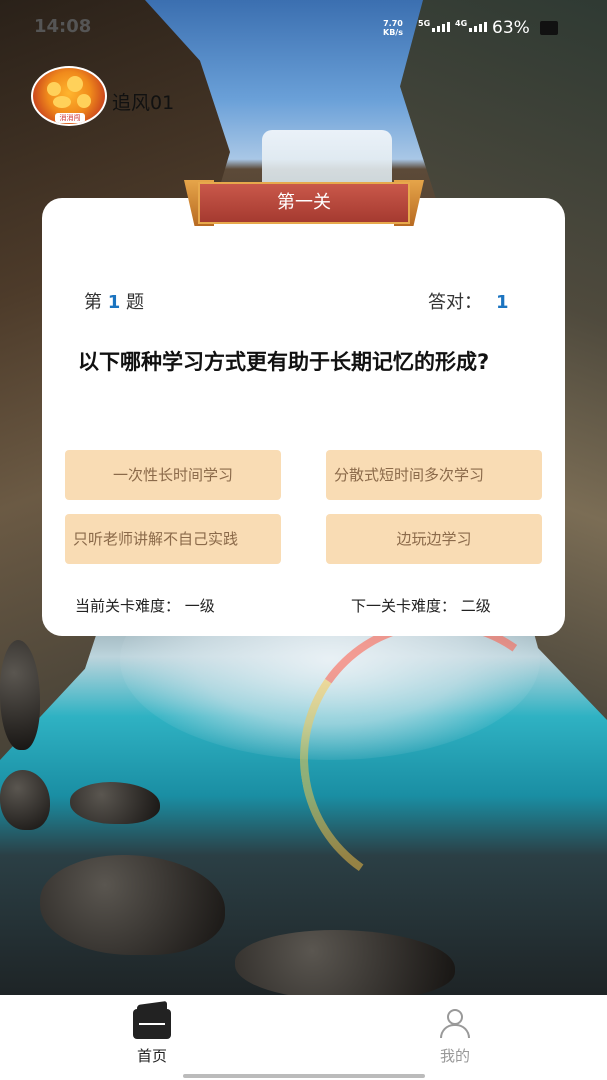  What do you see at coordinates (152, 1024) in the screenshot?
I see `home-icon` at bounding box center [152, 1024].